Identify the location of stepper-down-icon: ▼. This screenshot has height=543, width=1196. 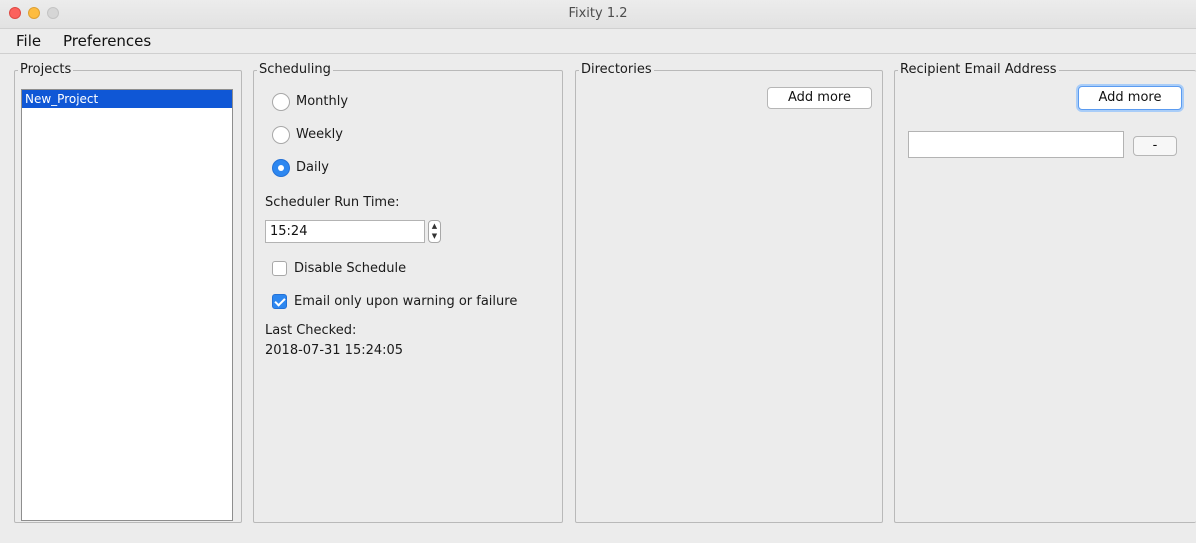
(434, 236).